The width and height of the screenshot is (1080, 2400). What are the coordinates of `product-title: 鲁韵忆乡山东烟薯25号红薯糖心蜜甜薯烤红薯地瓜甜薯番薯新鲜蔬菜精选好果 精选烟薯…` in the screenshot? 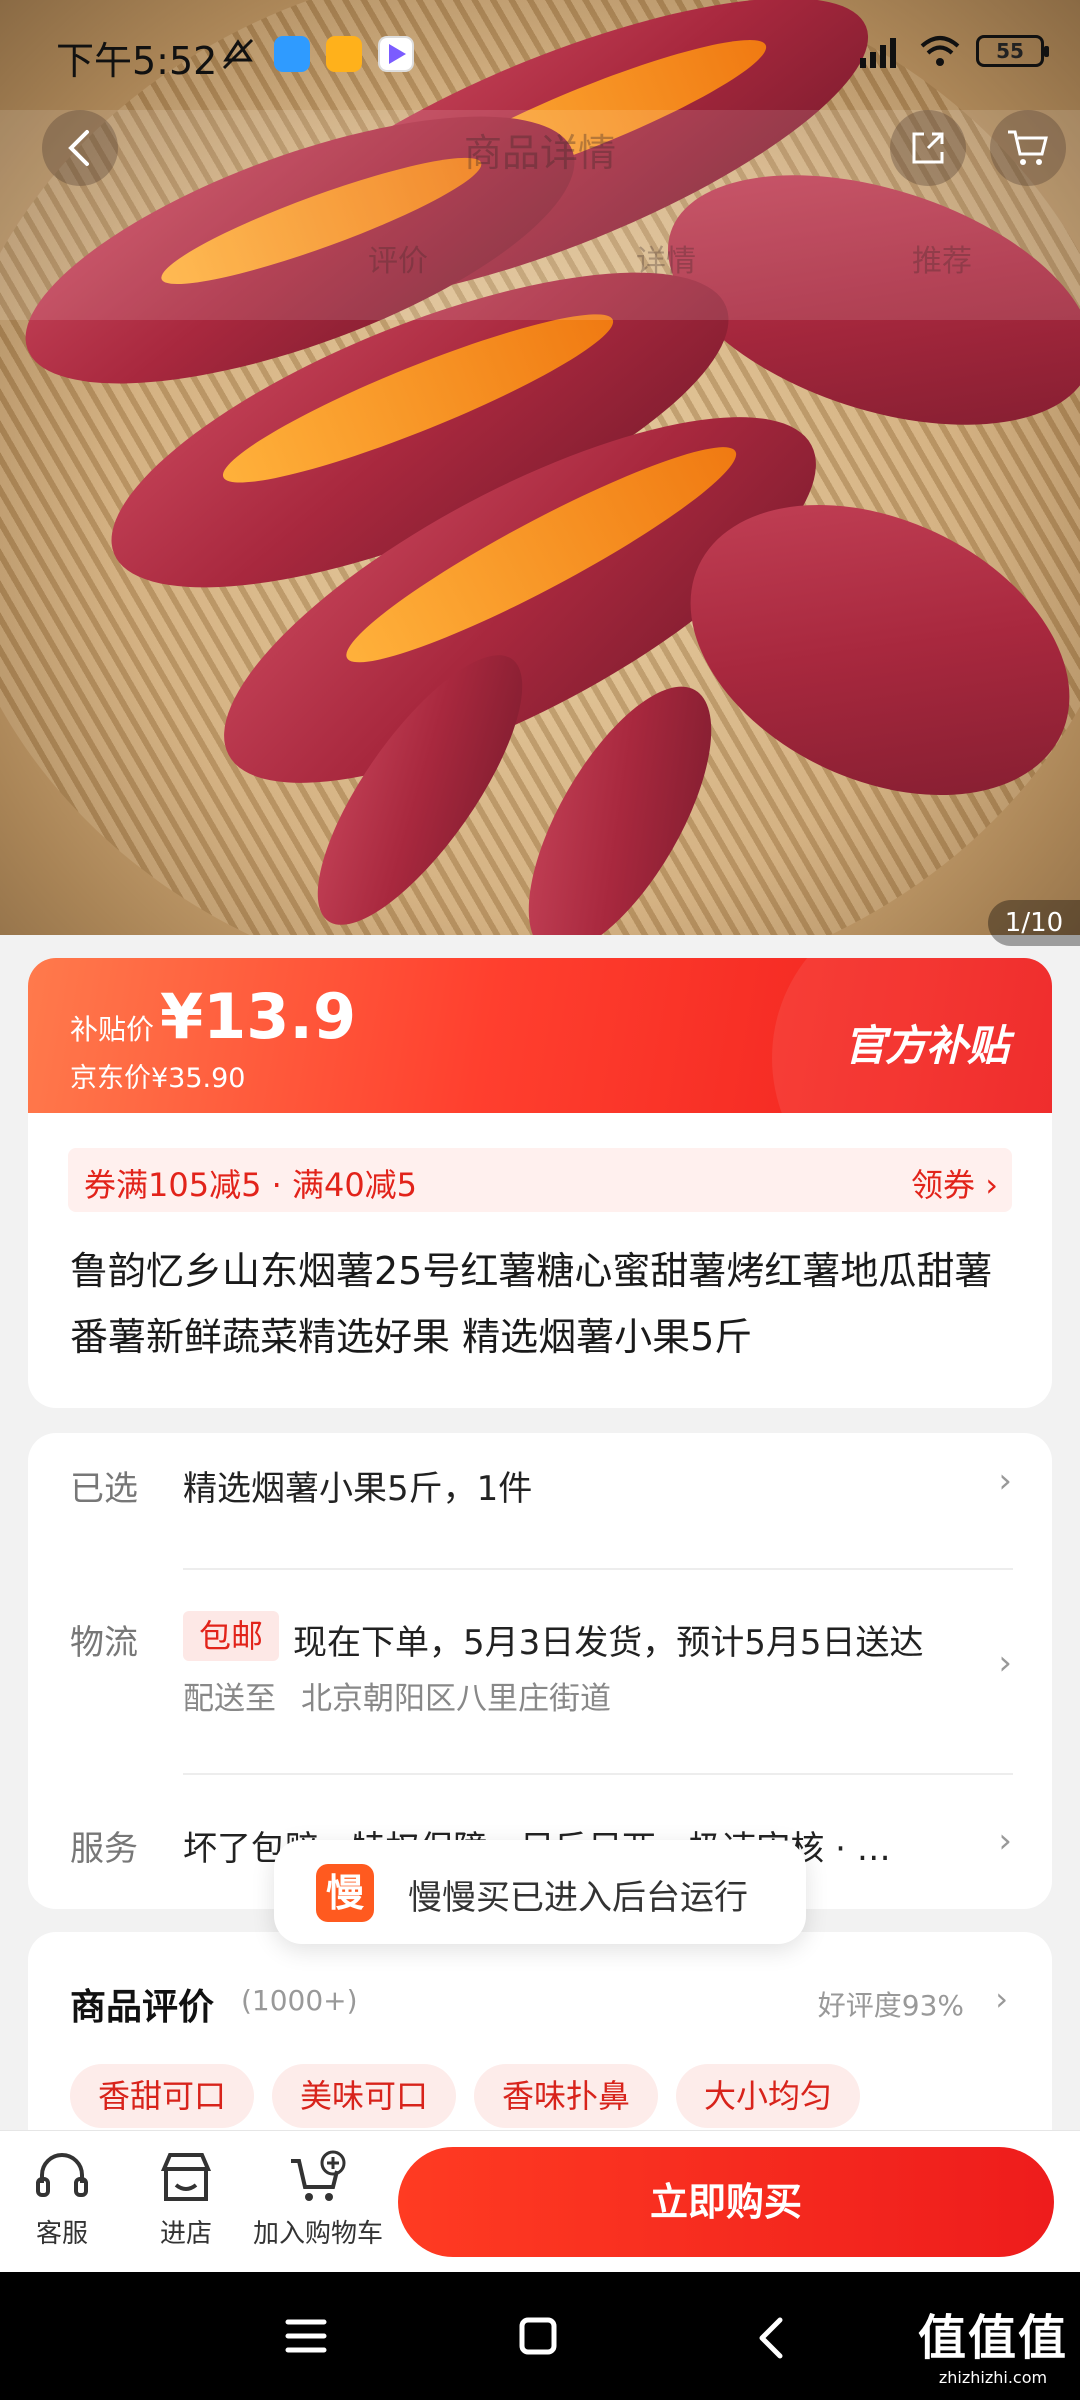 It's located at (531, 1304).